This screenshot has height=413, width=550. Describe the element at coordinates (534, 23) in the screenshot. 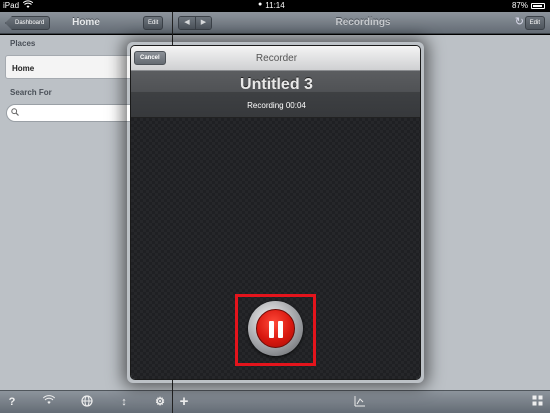

I see `right-edit-button: Edit` at that location.